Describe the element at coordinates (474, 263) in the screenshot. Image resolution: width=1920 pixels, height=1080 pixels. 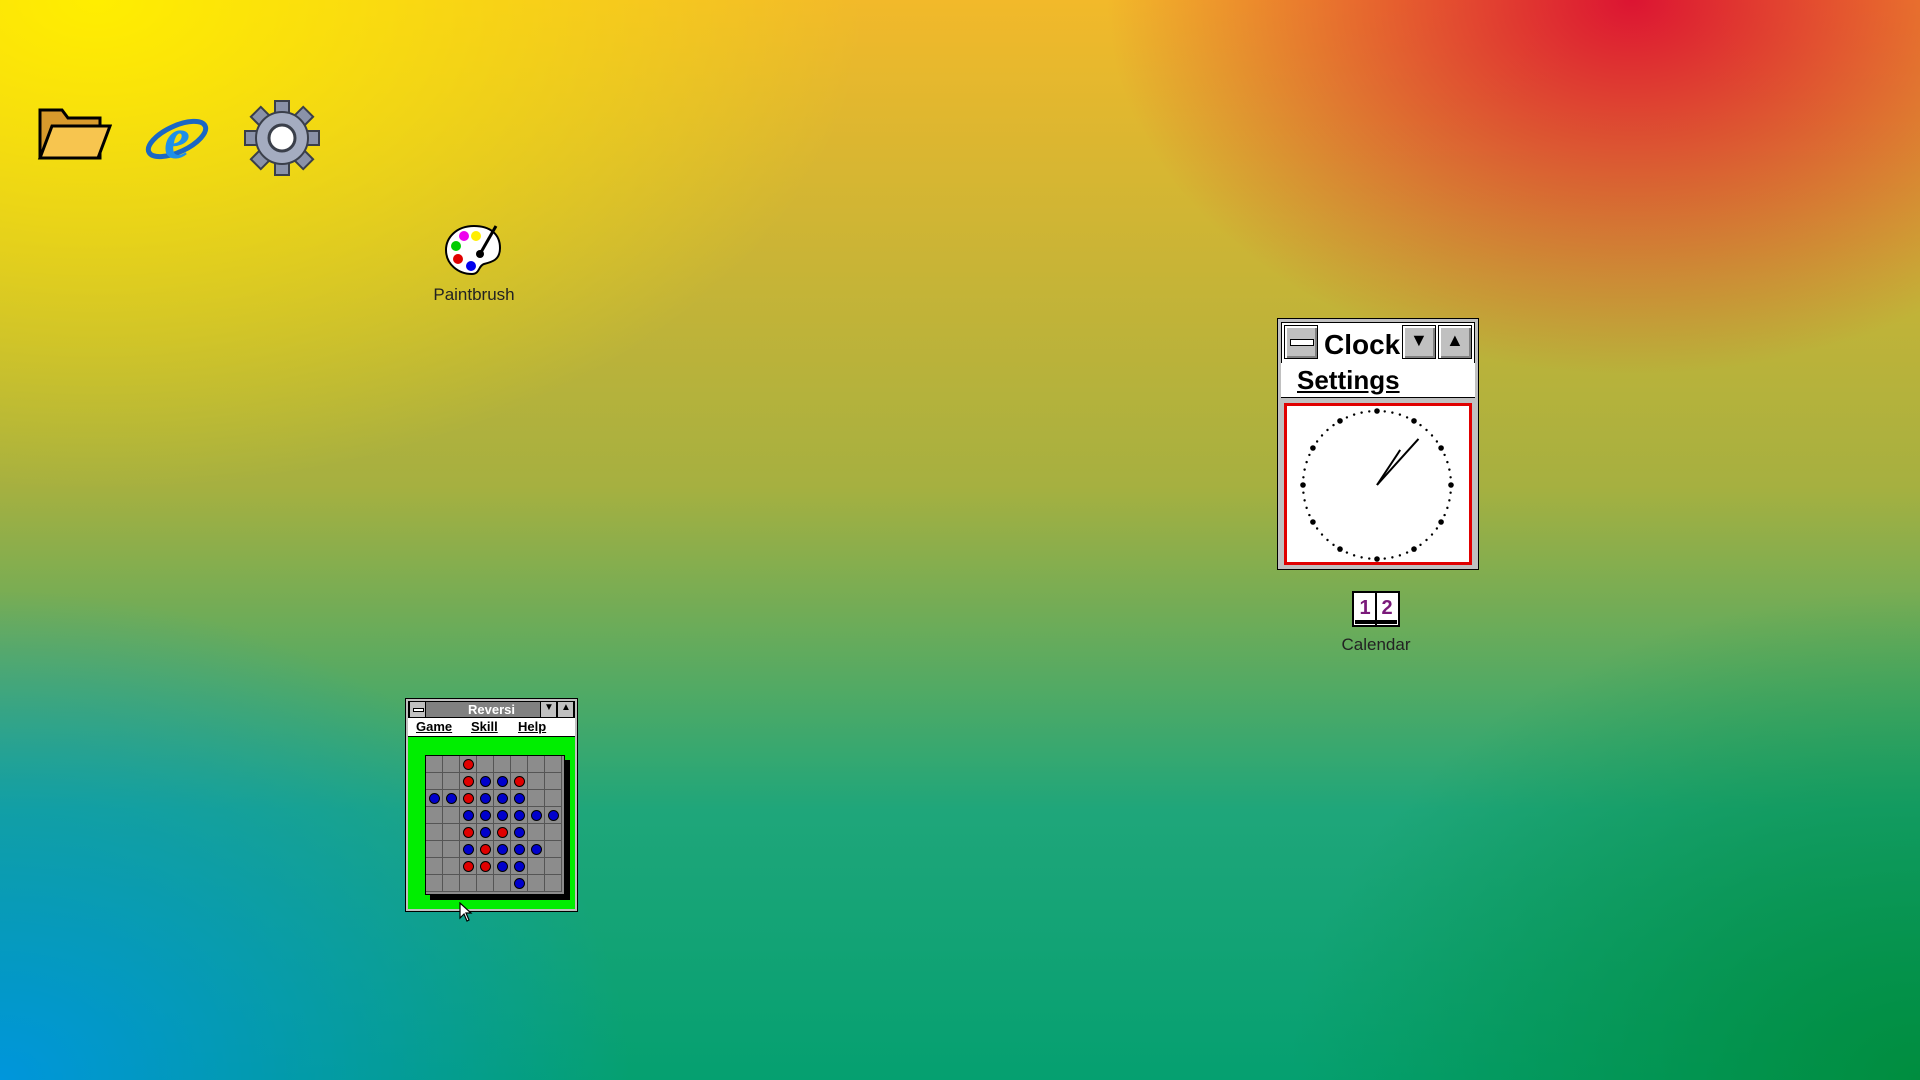
I see `desktop-icon-paintbrush: Paintbrush` at that location.